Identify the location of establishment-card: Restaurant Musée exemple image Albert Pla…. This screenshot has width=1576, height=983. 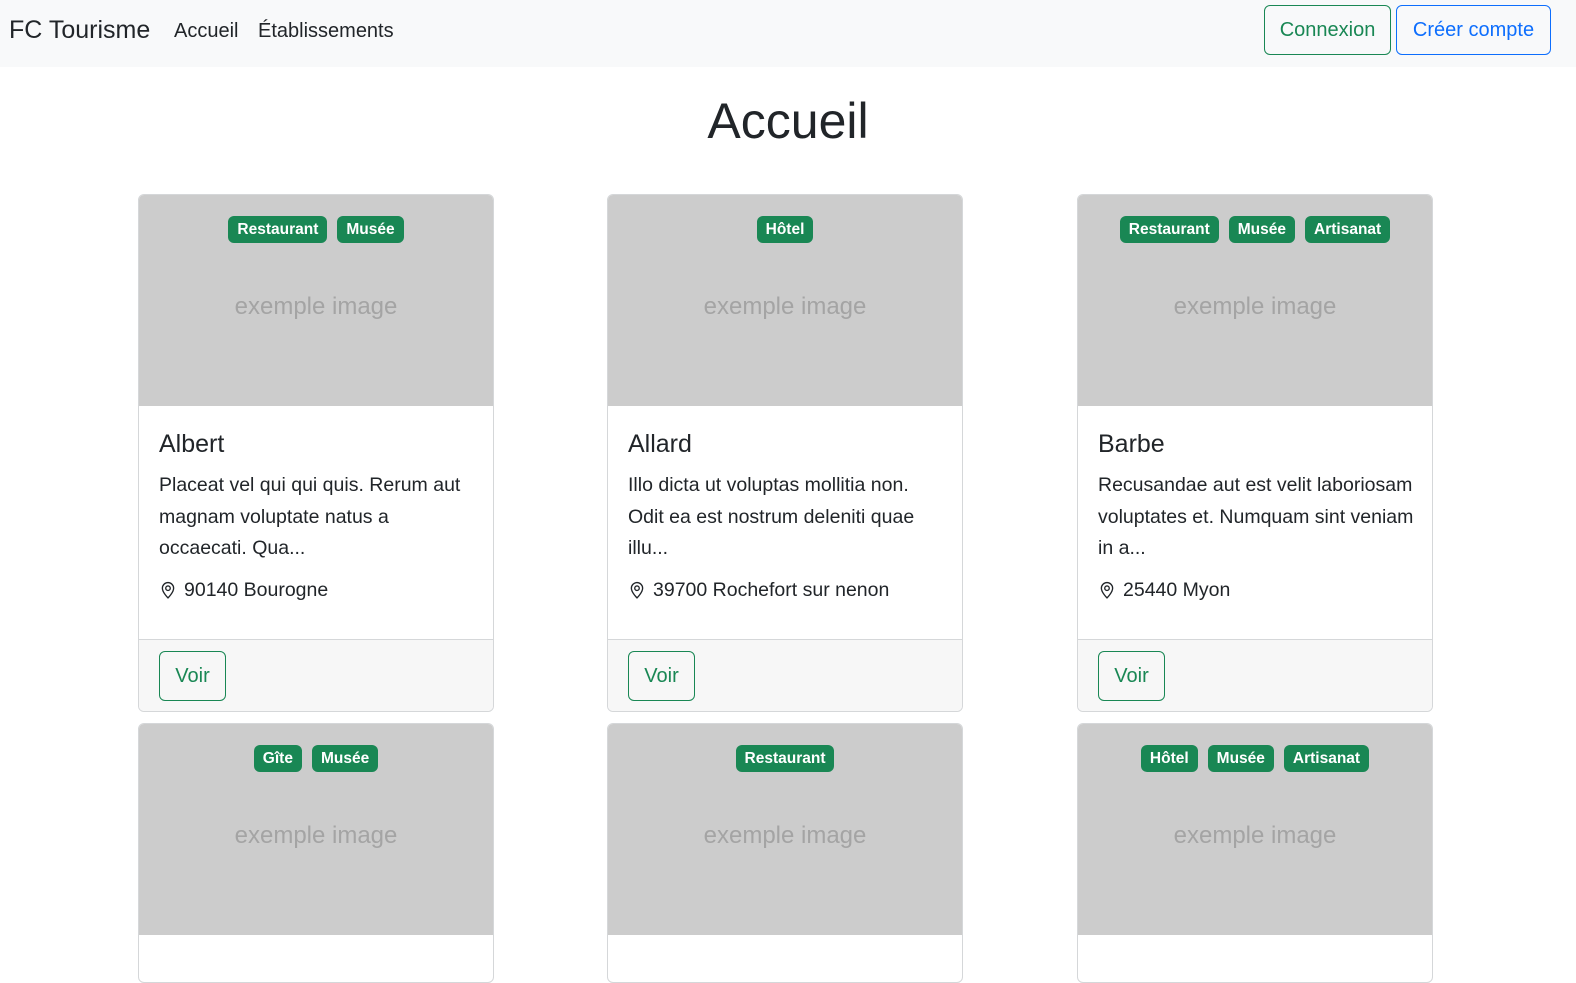
(316, 453).